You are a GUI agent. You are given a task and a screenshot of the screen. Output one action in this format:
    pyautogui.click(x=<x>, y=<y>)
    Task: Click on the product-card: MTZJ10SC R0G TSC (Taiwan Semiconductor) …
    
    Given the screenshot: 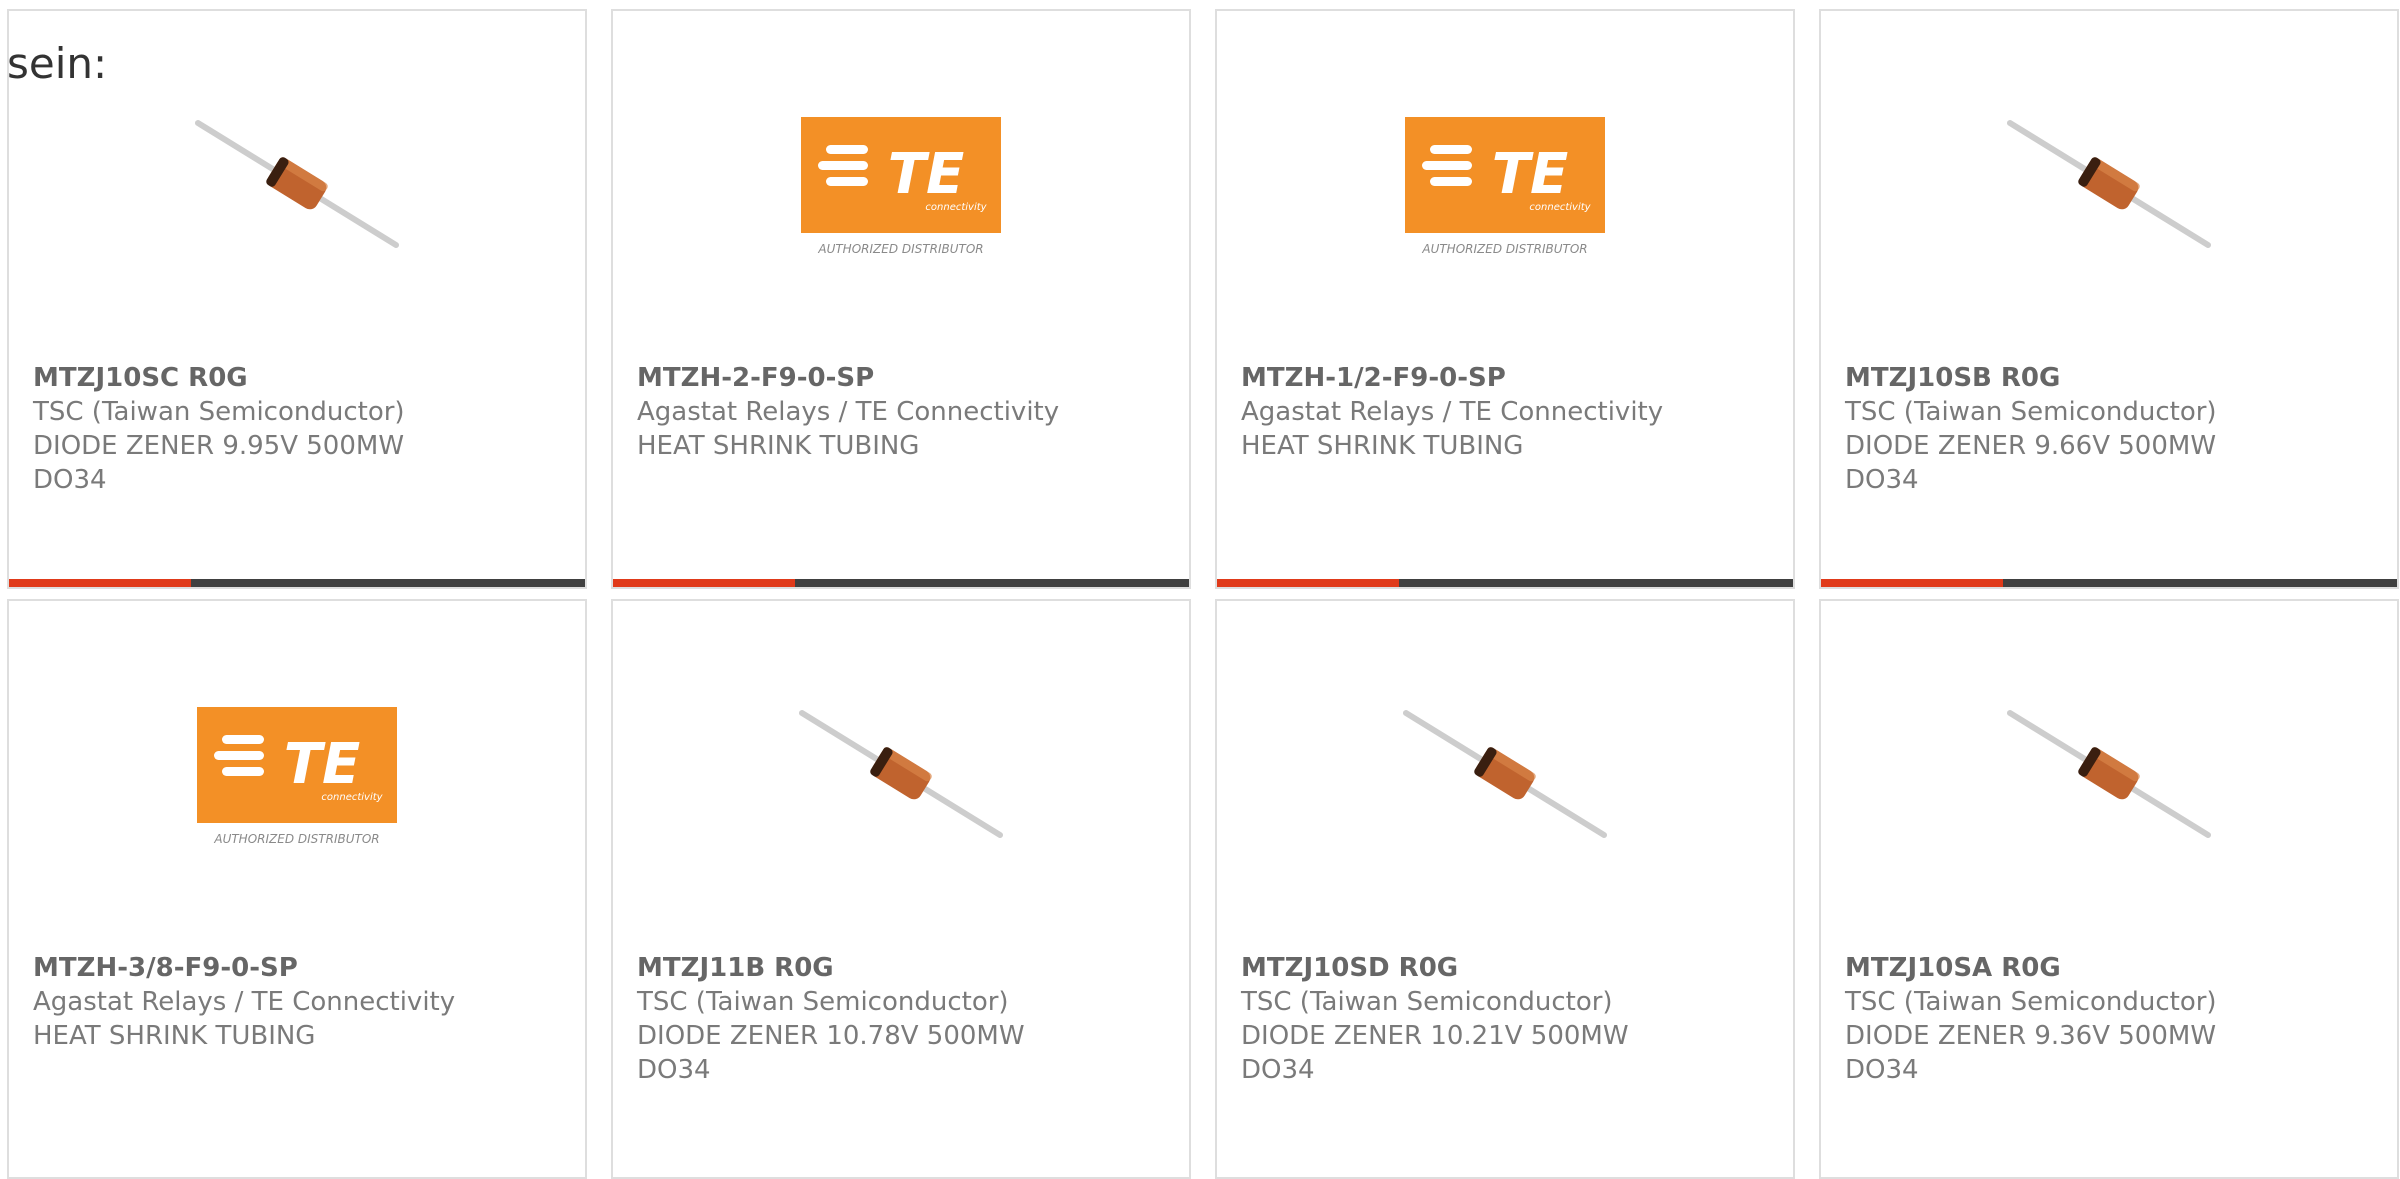 What is the action you would take?
    pyautogui.click(x=297, y=299)
    